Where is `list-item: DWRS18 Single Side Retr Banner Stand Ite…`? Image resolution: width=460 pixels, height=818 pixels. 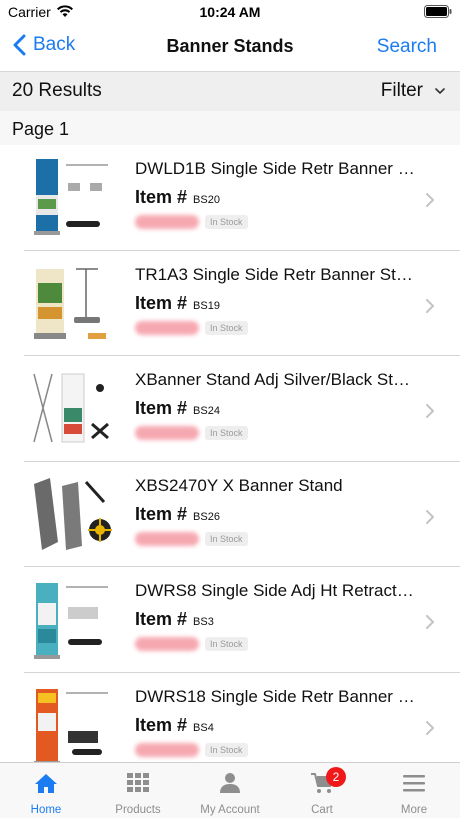 list-item: DWRS18 Single Side Retr Banner Stand Ite… is located at coordinates (242, 717).